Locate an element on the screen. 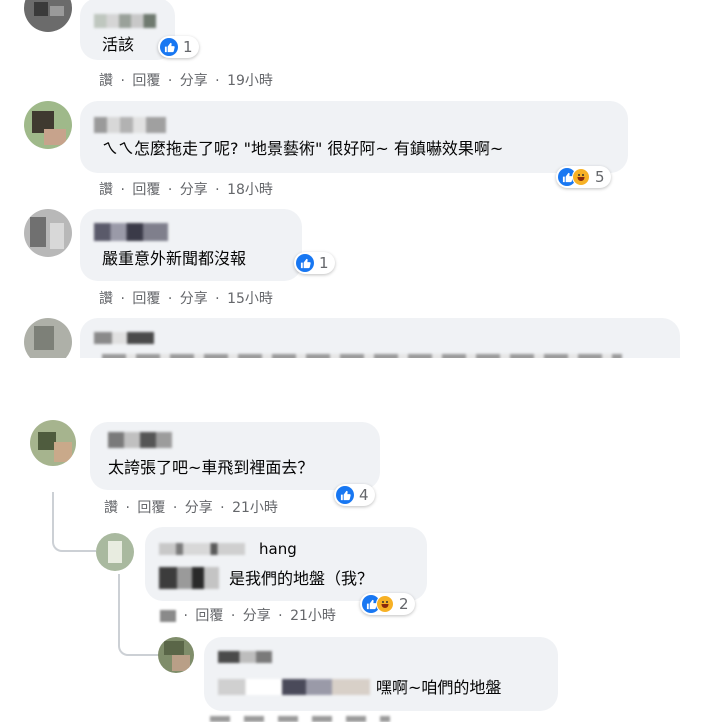  reply-text: 是我們的地盤（我？ is located at coordinates (301, 578).